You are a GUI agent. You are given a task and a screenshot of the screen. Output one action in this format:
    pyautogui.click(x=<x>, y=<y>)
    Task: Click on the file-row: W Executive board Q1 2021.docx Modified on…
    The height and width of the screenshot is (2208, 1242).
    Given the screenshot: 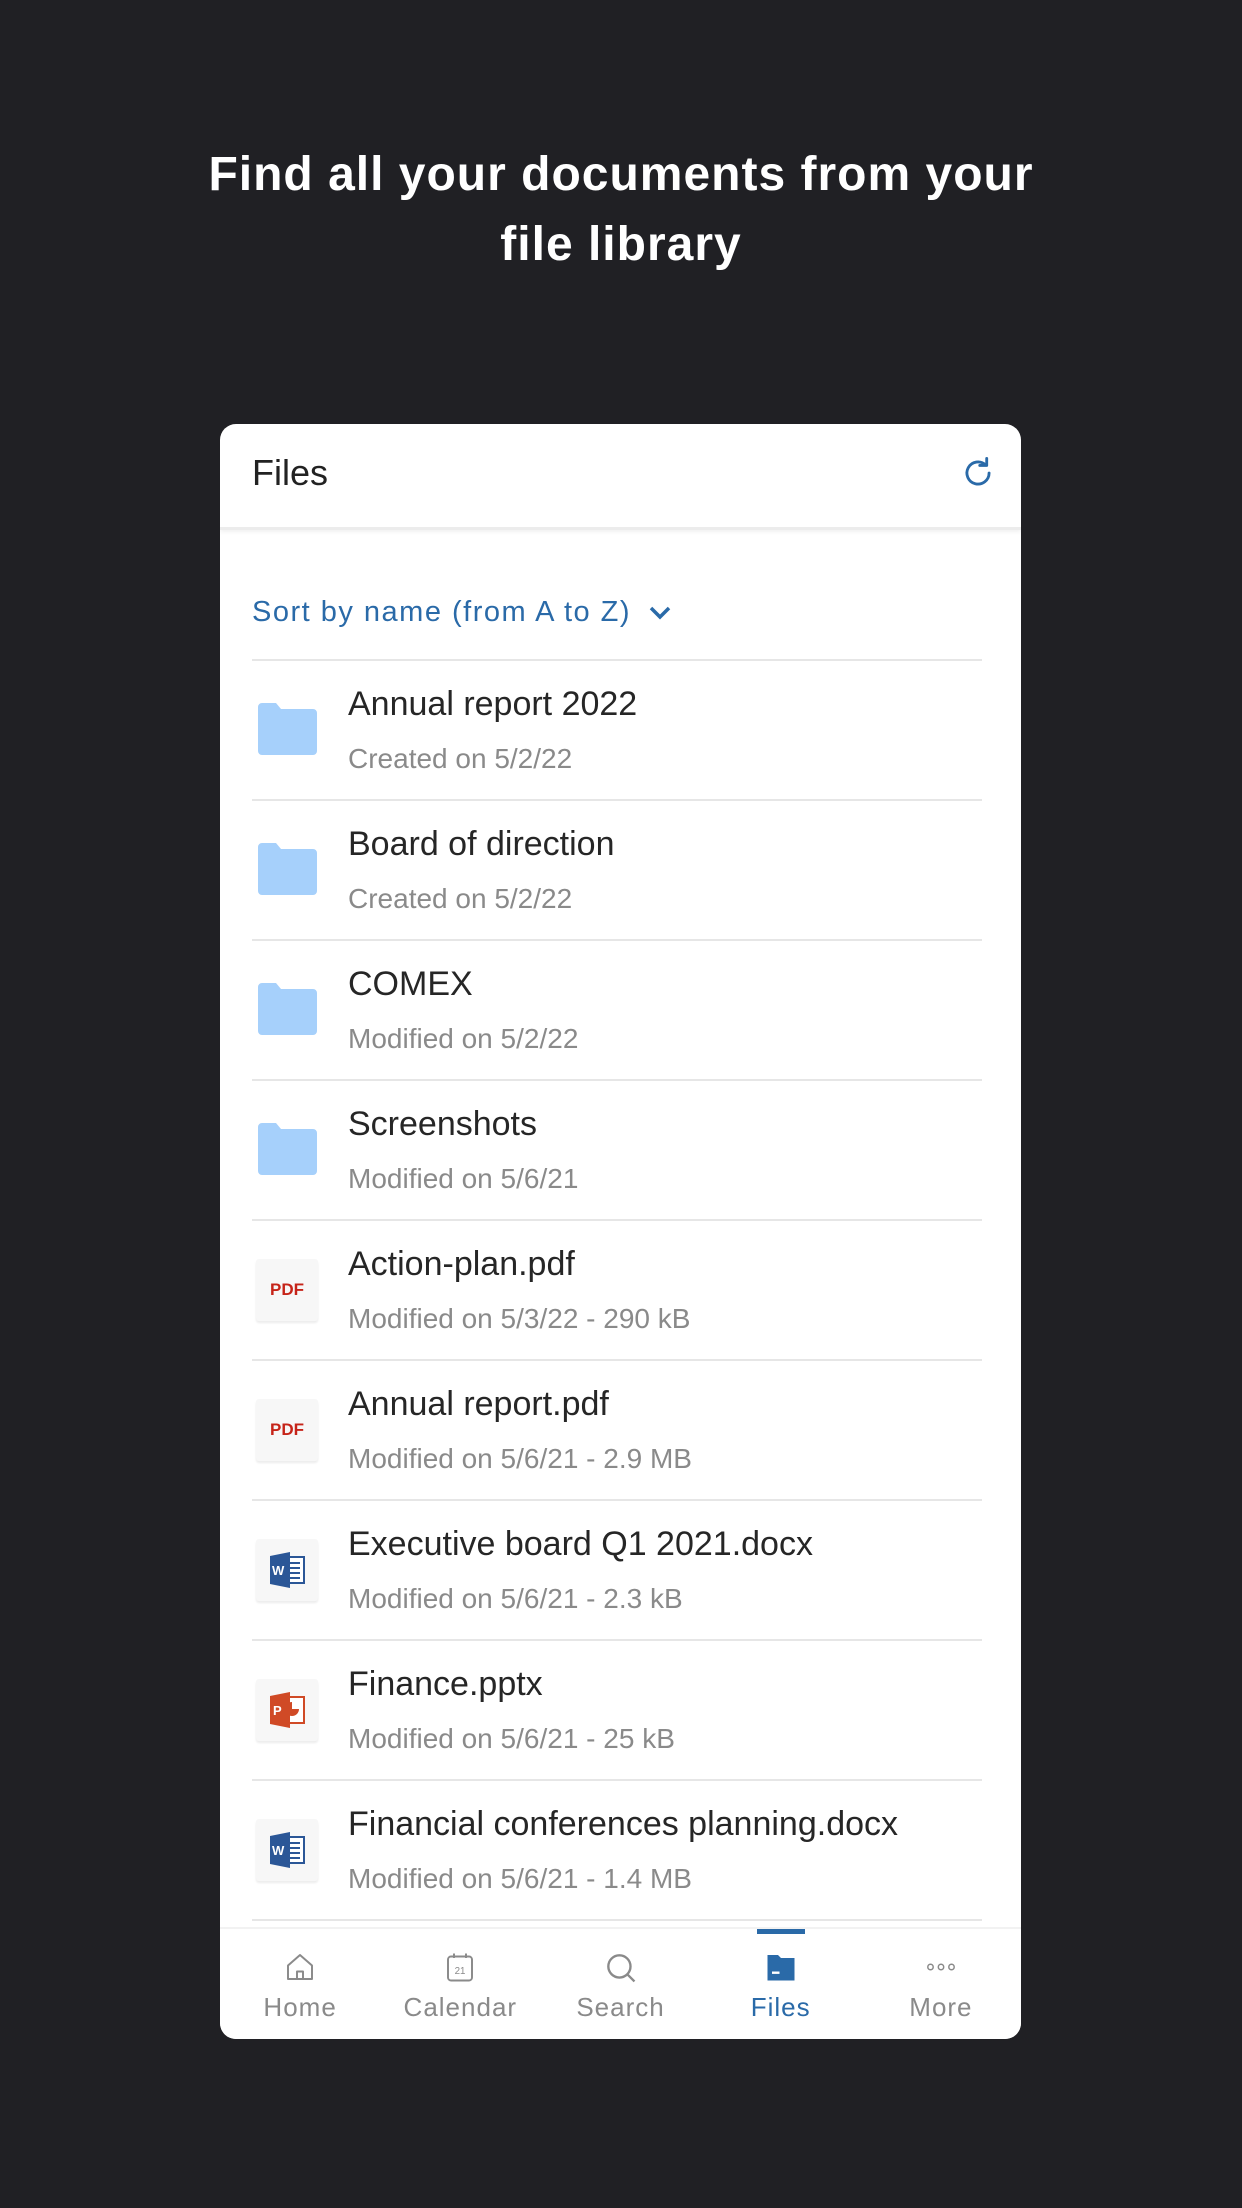 What is the action you would take?
    pyautogui.click(x=617, y=1569)
    